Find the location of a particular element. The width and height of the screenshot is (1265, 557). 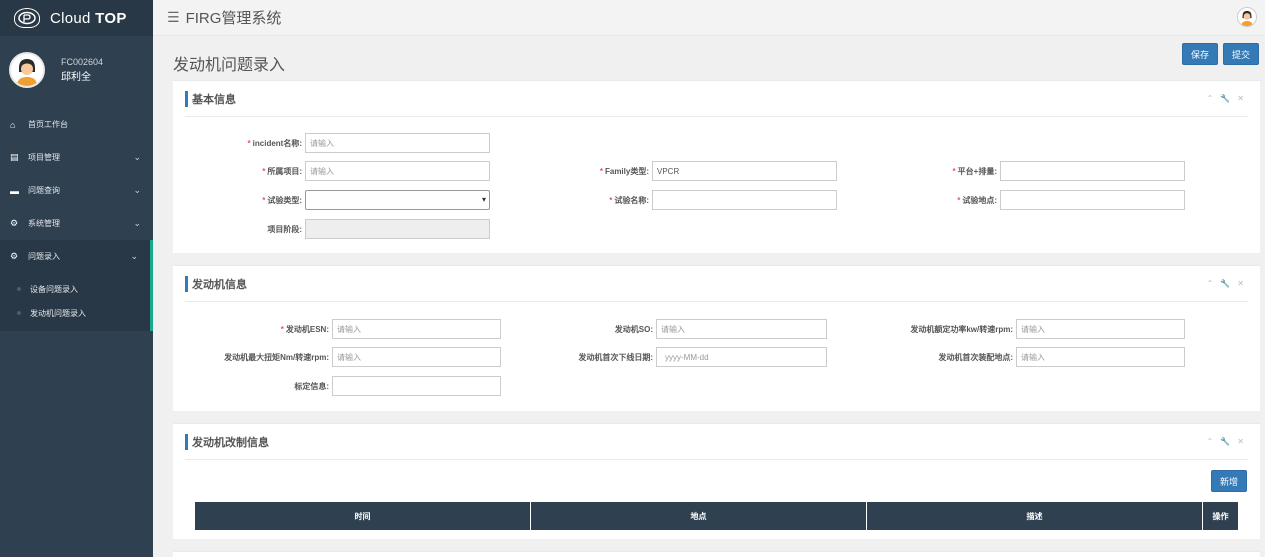

esn-input: 请输入 is located at coordinates (416, 329).